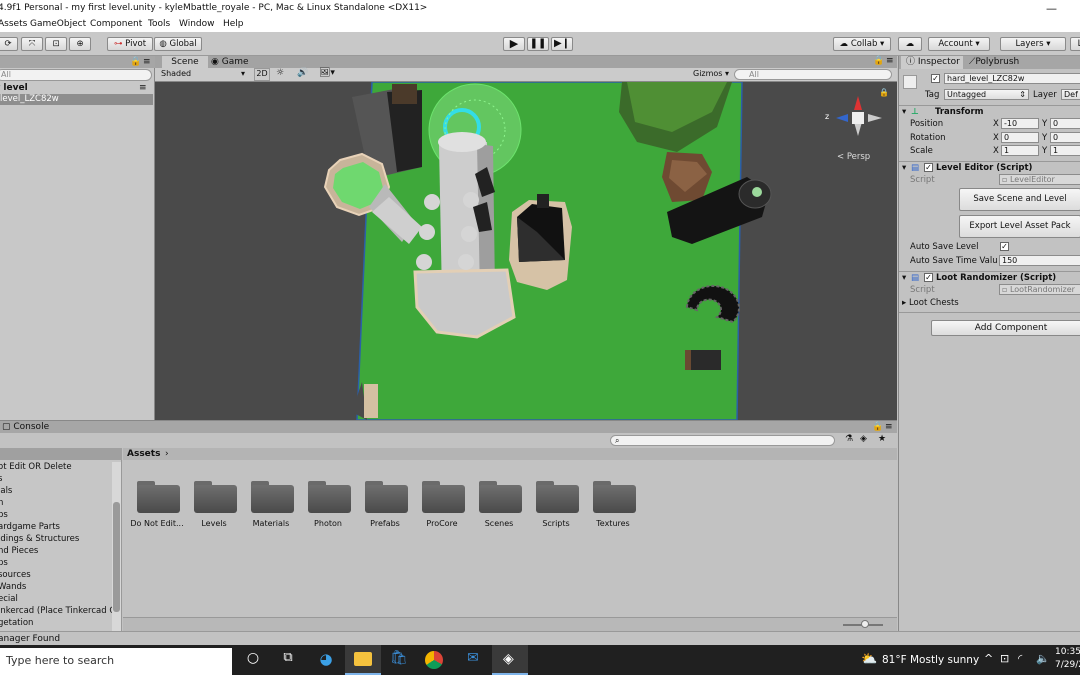 This screenshot has height=675, width=1080. What do you see at coordinates (1004, 246) in the screenshot?
I see `auto-save-checkbox: ✓` at bounding box center [1004, 246].